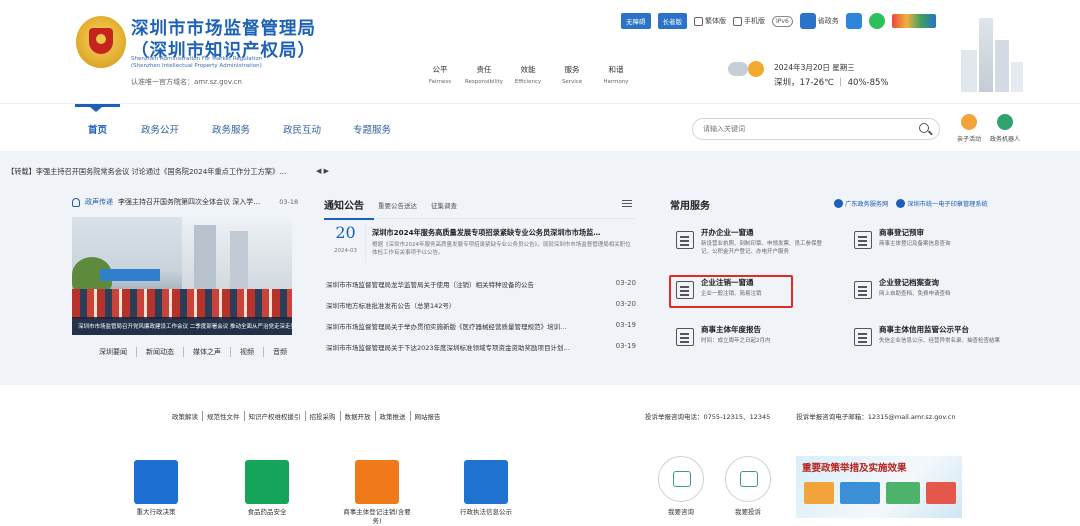 Image resolution: width=1080 pixels, height=526 pixels. What do you see at coordinates (540, 127) in the screenshot?
I see `main-nav: 首页 政务公开 政务服务 政民互动 专题服务 亲子活动 政务机器人` at bounding box center [540, 127].